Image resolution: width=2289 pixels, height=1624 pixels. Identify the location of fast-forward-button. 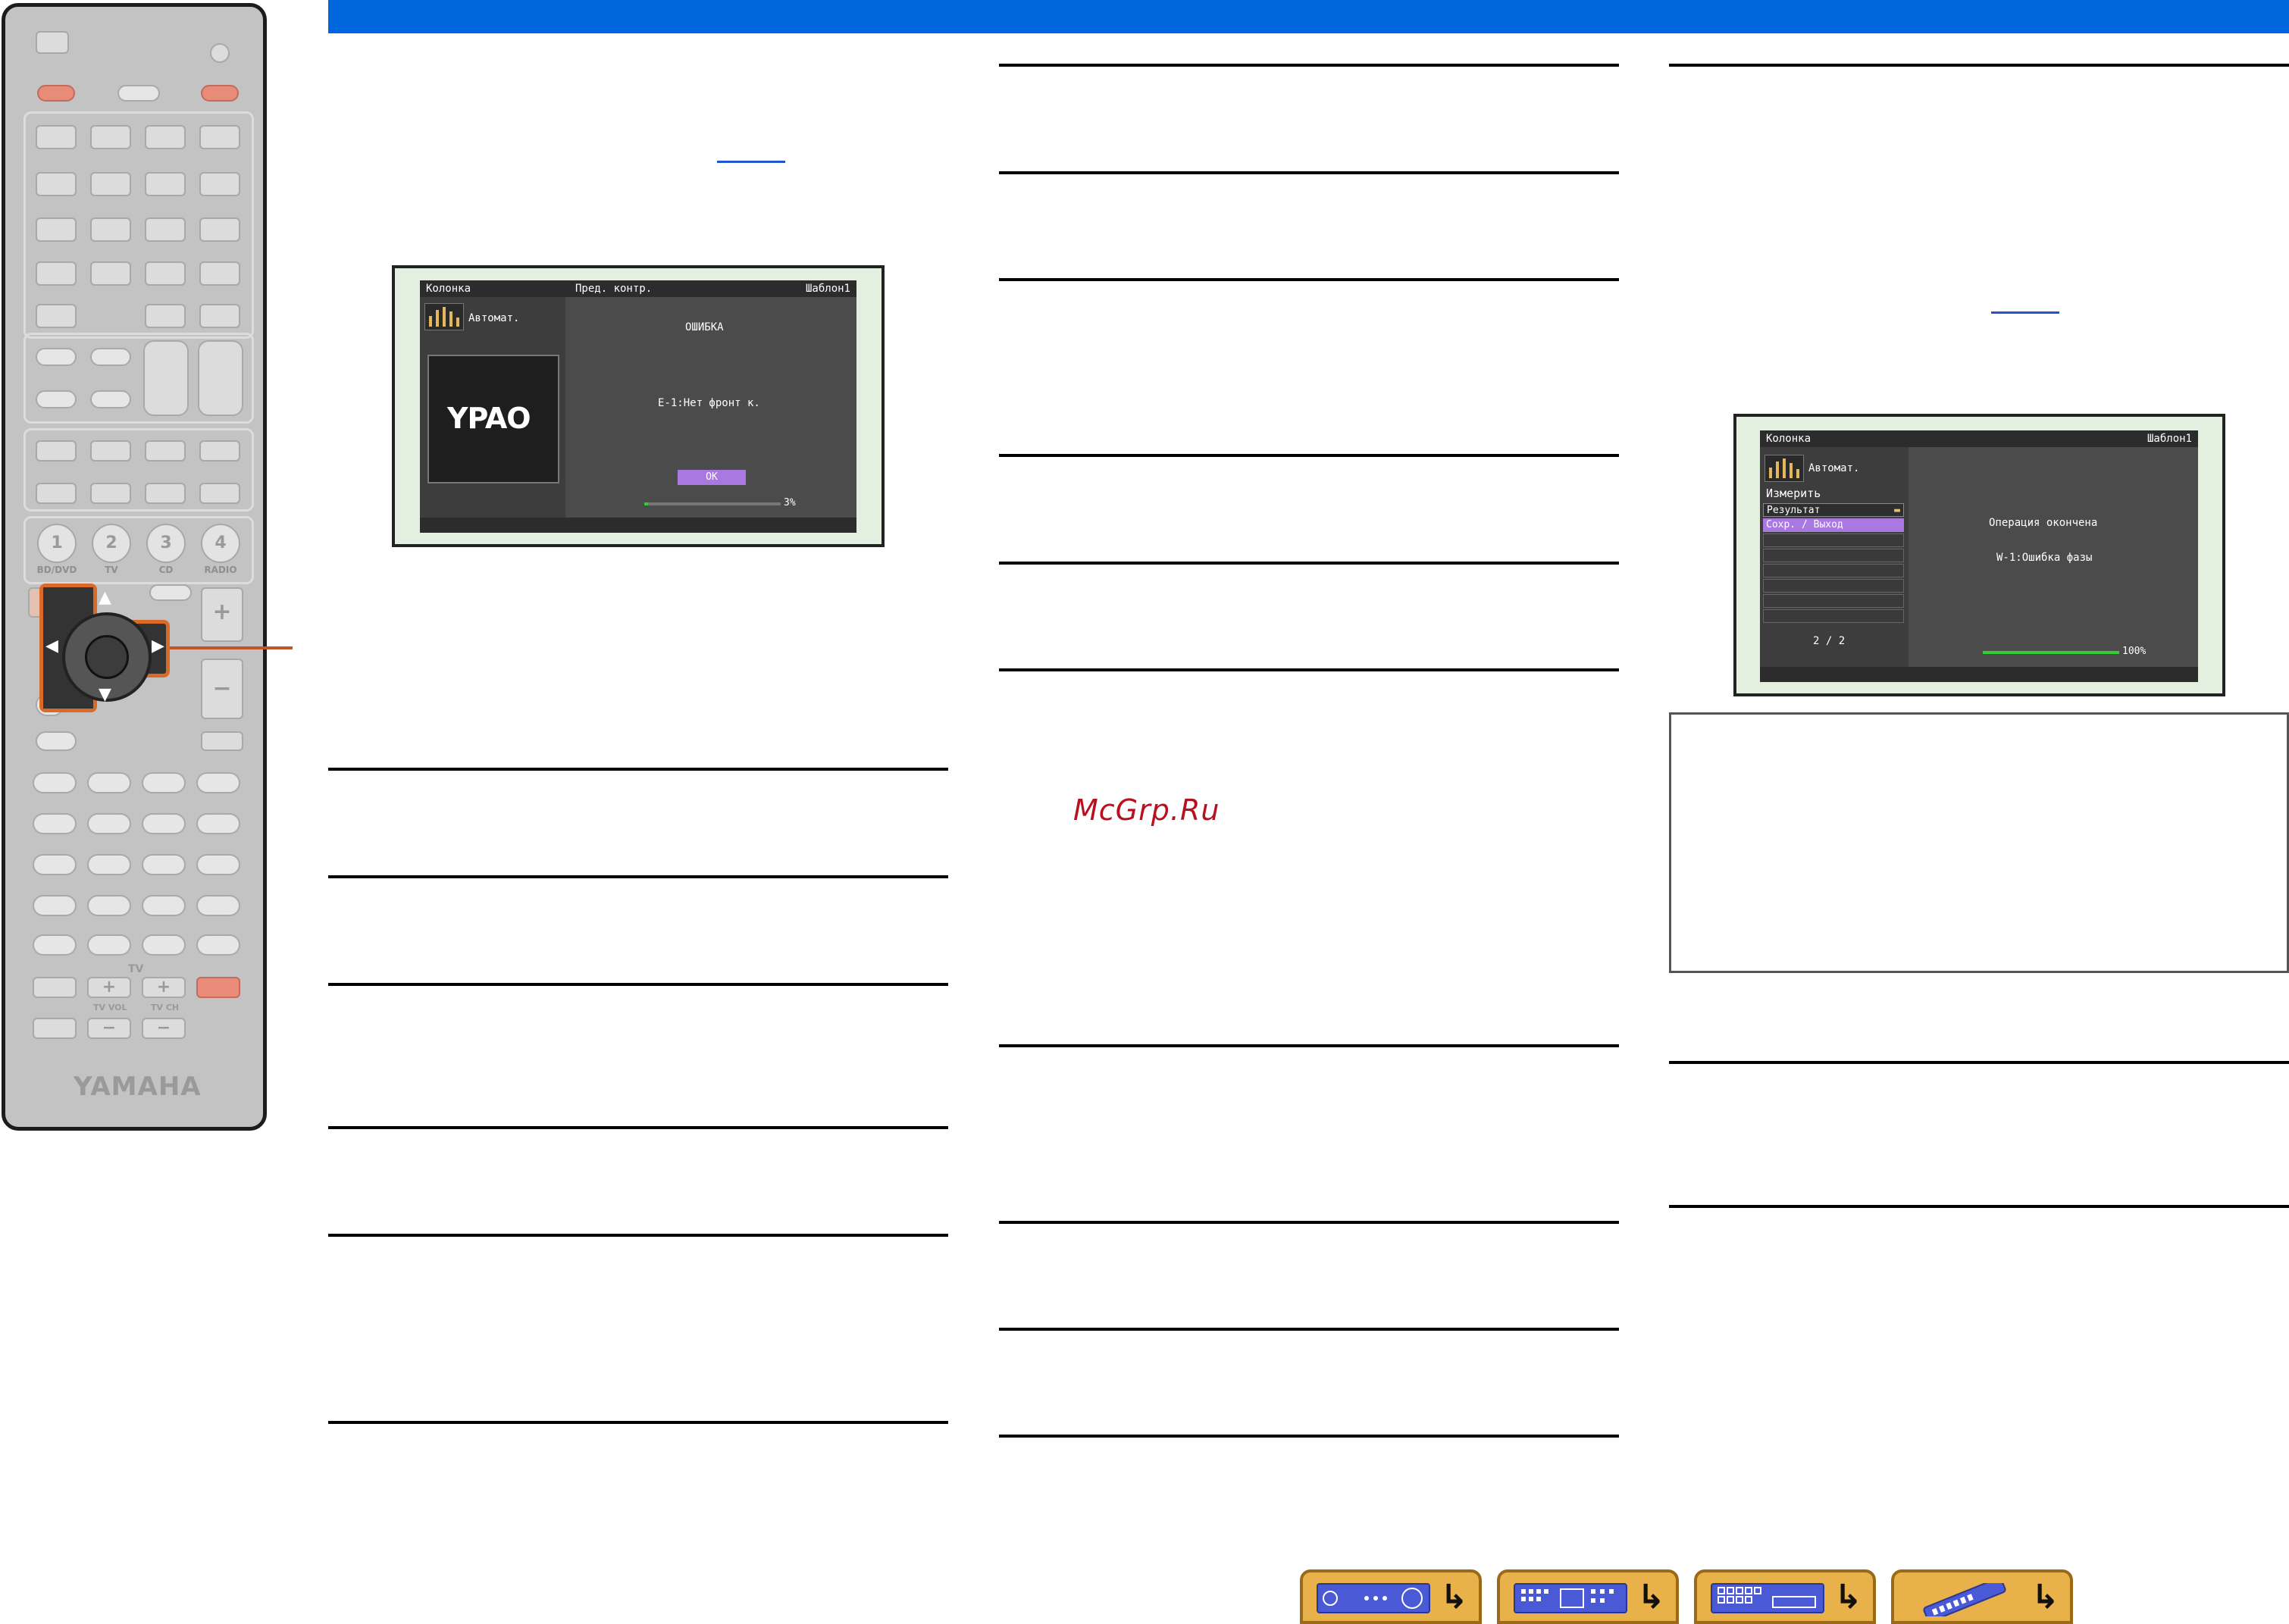
(109, 823).